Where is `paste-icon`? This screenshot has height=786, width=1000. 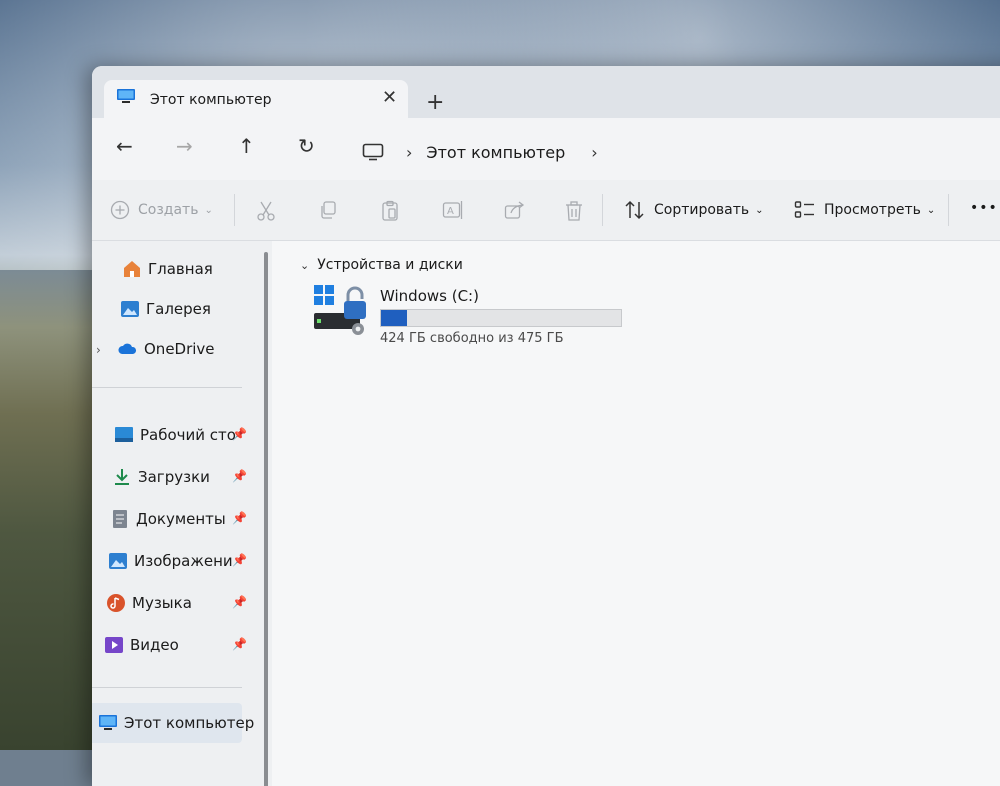 paste-icon is located at coordinates (390, 211).